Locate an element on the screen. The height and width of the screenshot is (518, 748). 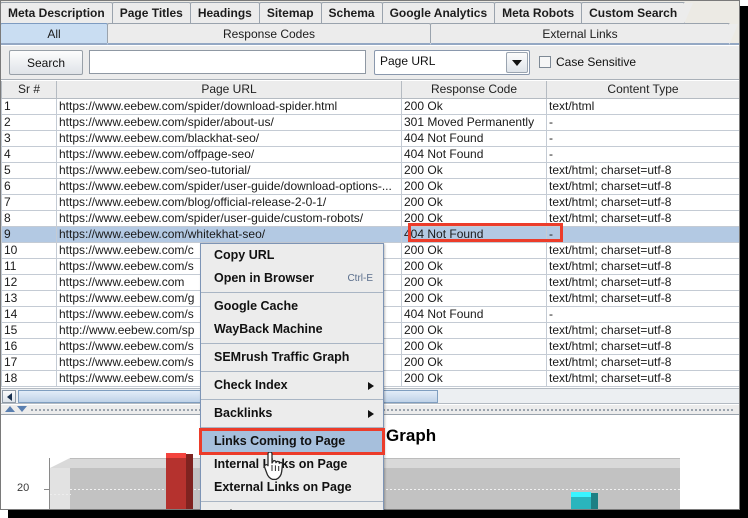
cell-sr: 4 is located at coordinates (29, 154).